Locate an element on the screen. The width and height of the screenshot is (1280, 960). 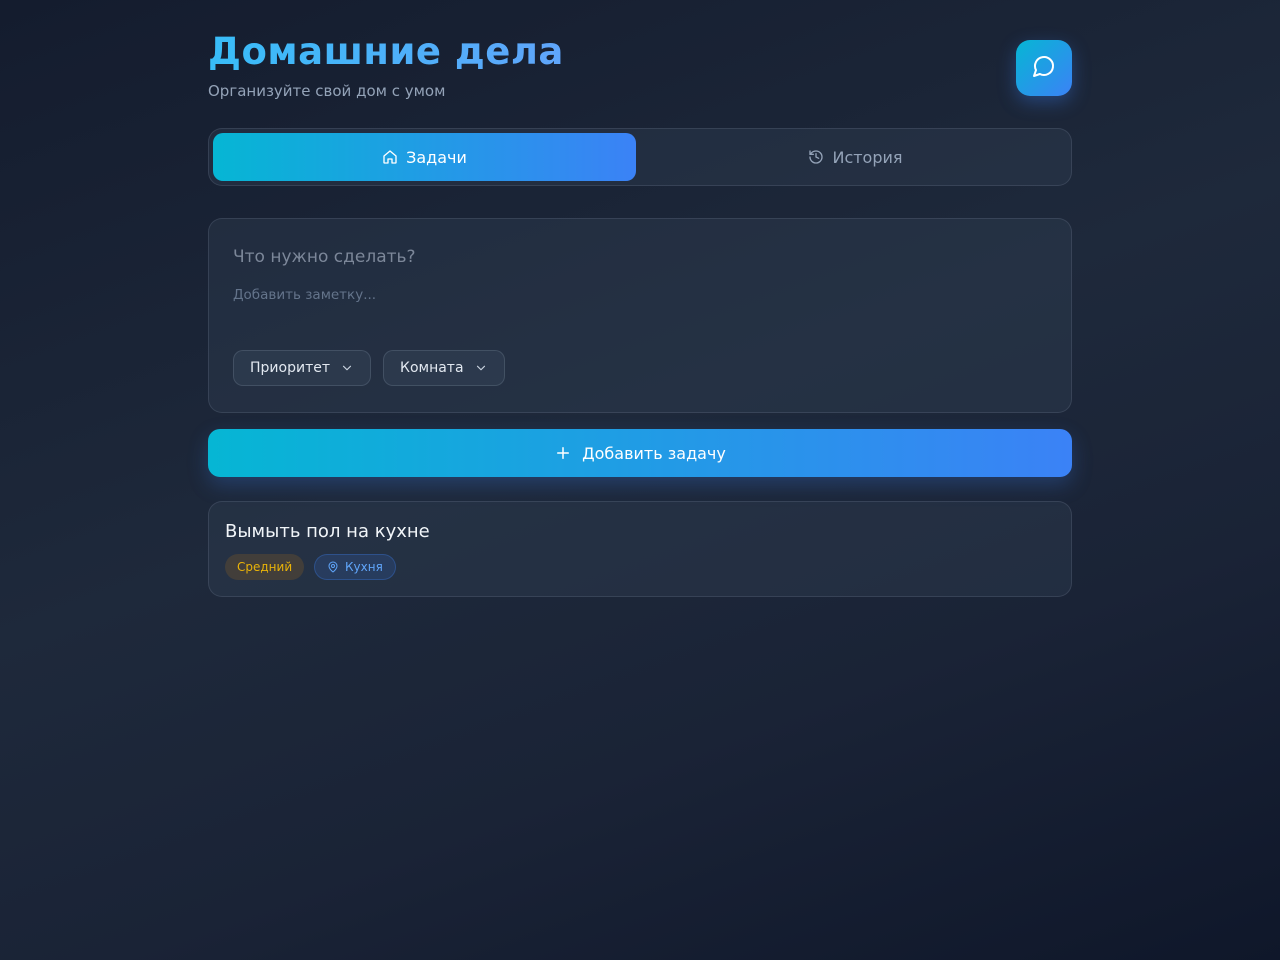
page-subtitle: Организуйте свой дом с умом is located at coordinates (327, 91).